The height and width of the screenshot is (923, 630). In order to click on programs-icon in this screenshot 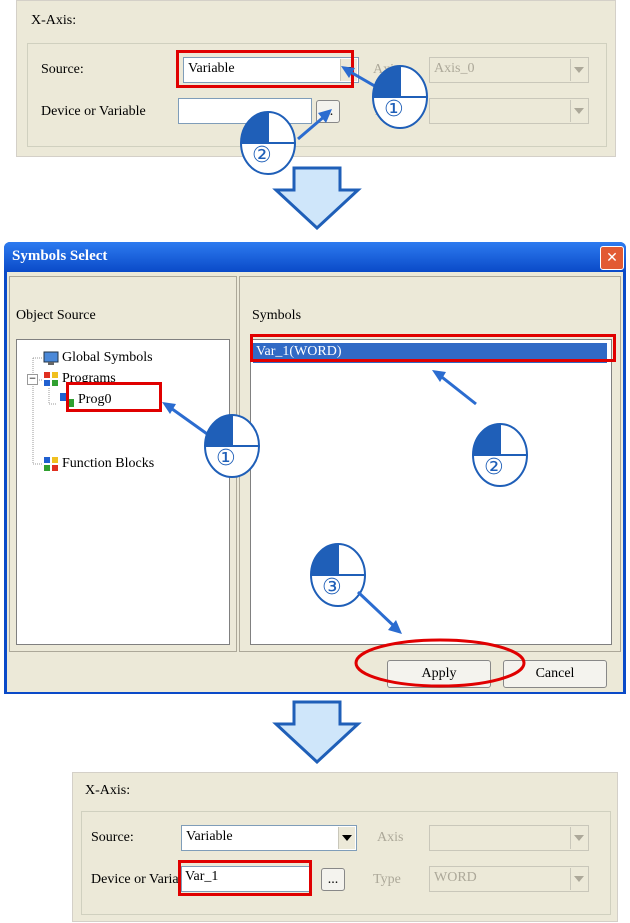, I will do `click(51, 379)`.